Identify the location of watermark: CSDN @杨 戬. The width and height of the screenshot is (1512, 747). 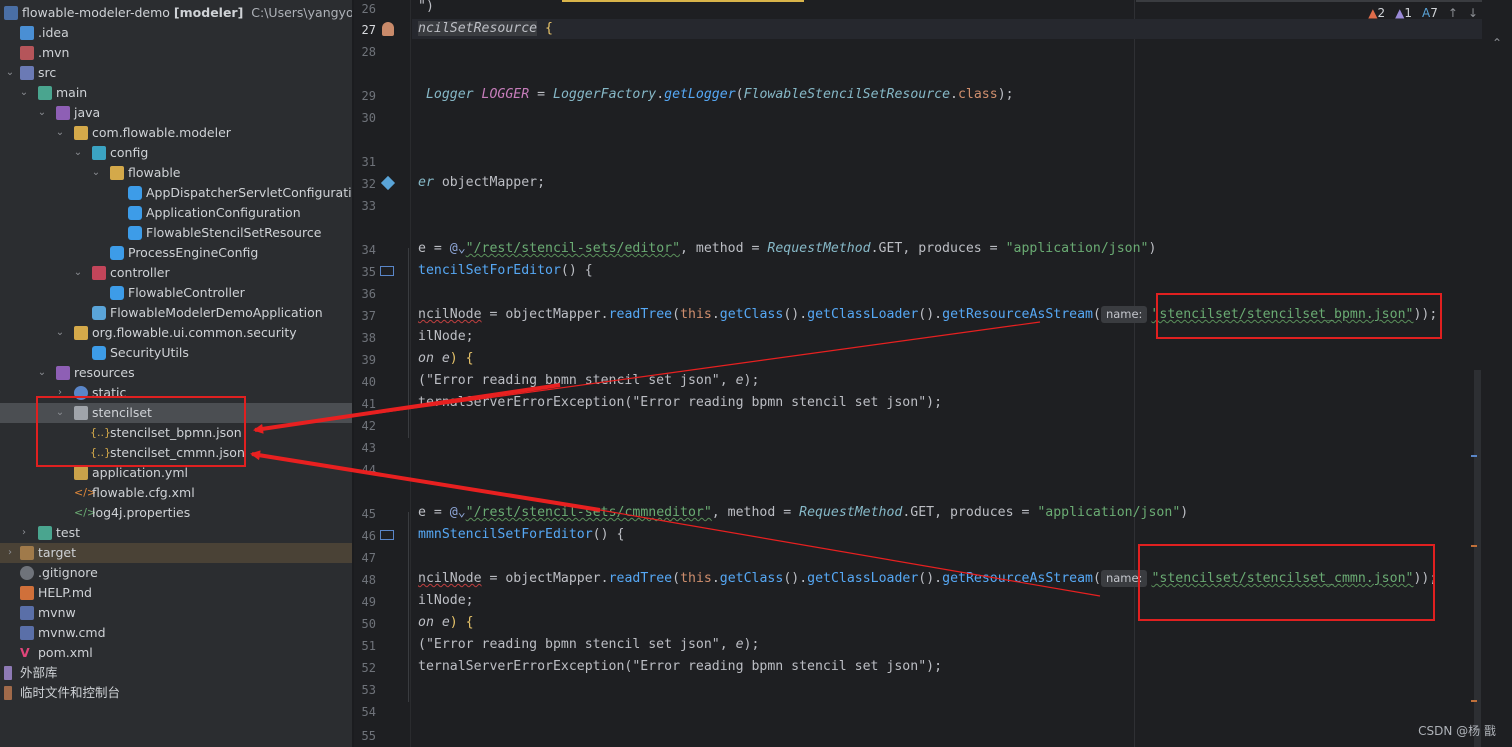
(1457, 731).